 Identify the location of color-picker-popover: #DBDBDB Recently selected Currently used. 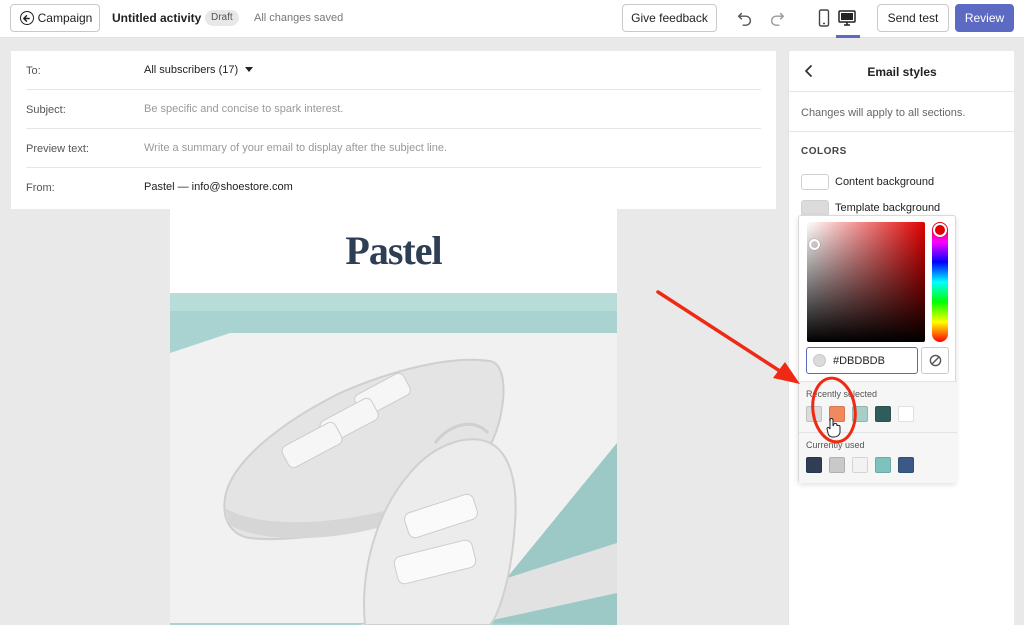
(877, 349).